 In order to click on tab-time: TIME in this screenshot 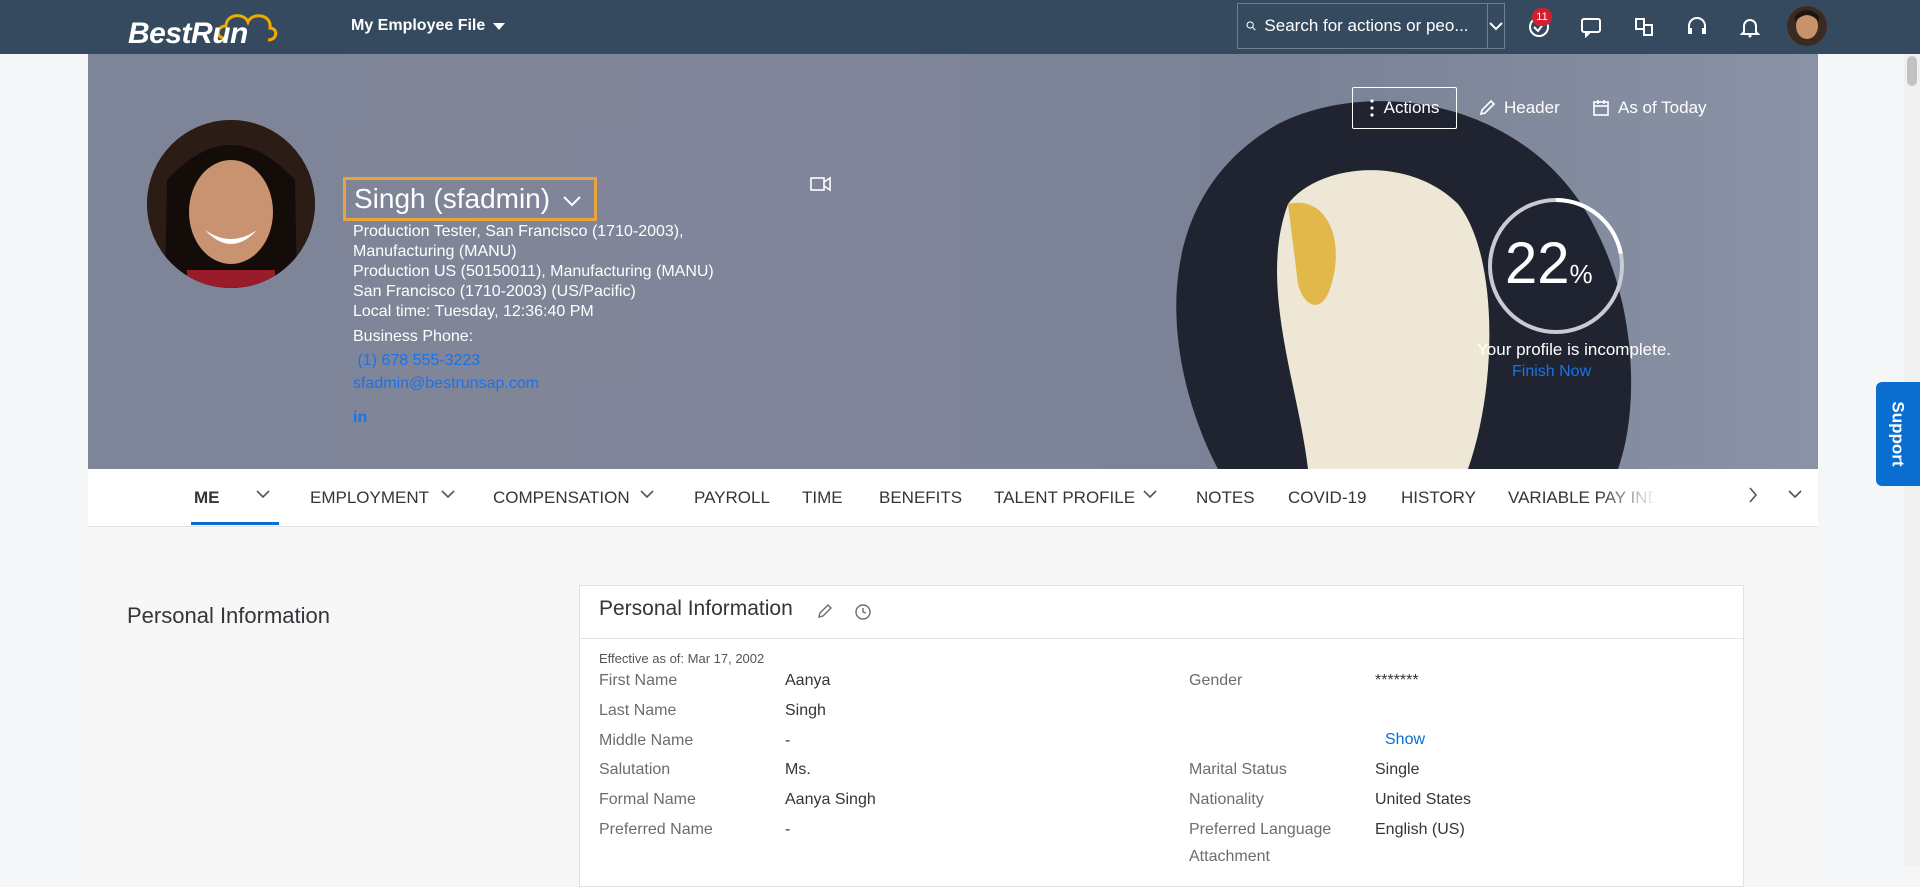, I will do `click(822, 497)`.